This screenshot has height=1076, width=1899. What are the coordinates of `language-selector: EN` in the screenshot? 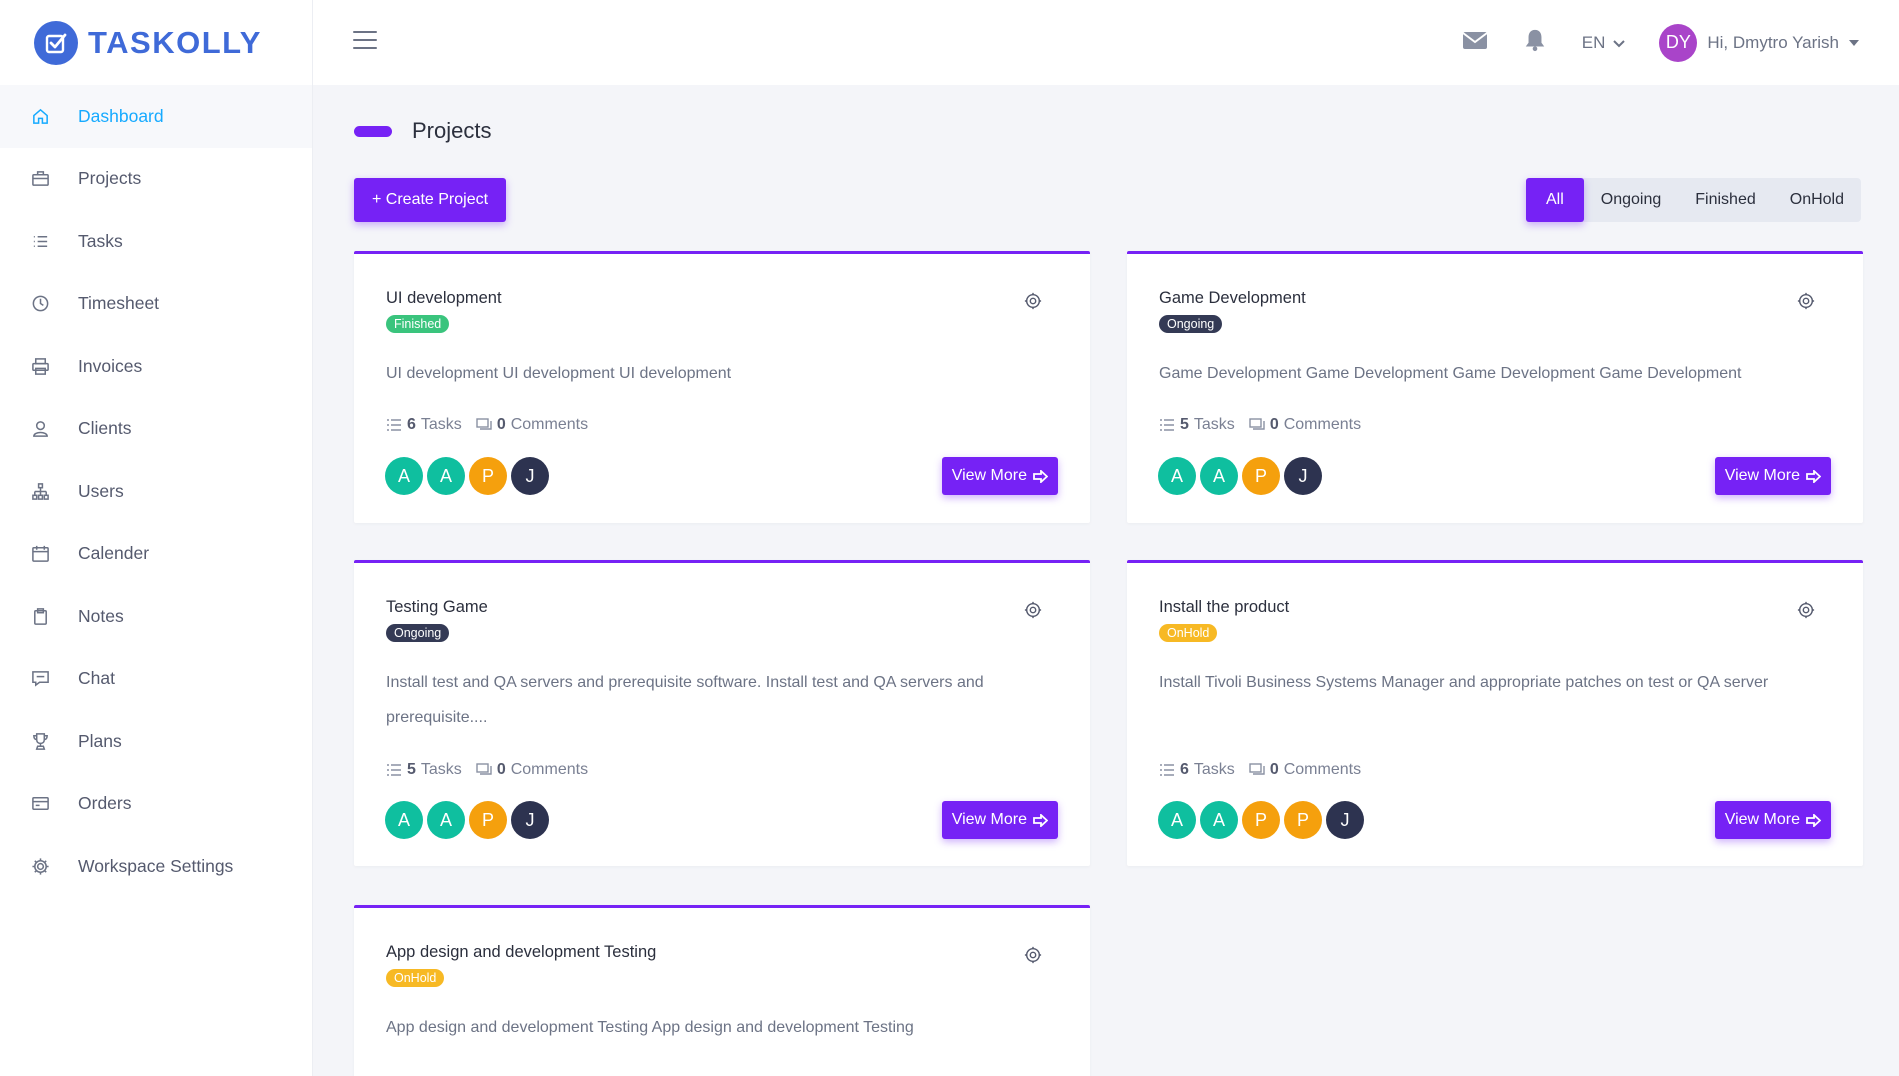 It's located at (1604, 43).